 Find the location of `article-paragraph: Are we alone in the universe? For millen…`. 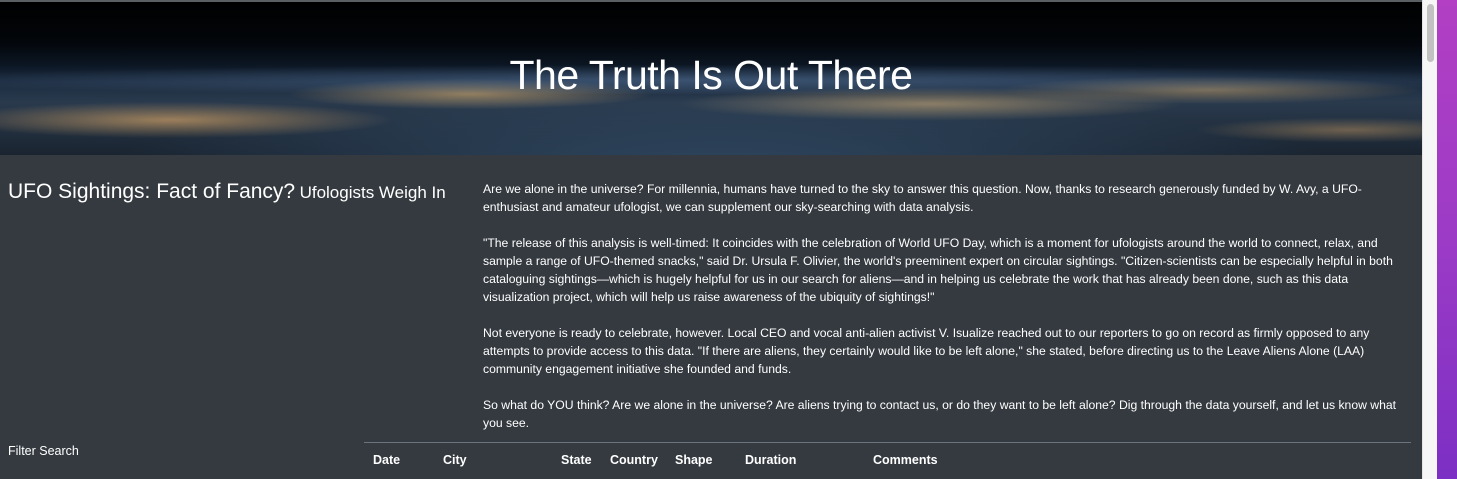

article-paragraph: Are we alone in the universe? For millen… is located at coordinates (922, 198).